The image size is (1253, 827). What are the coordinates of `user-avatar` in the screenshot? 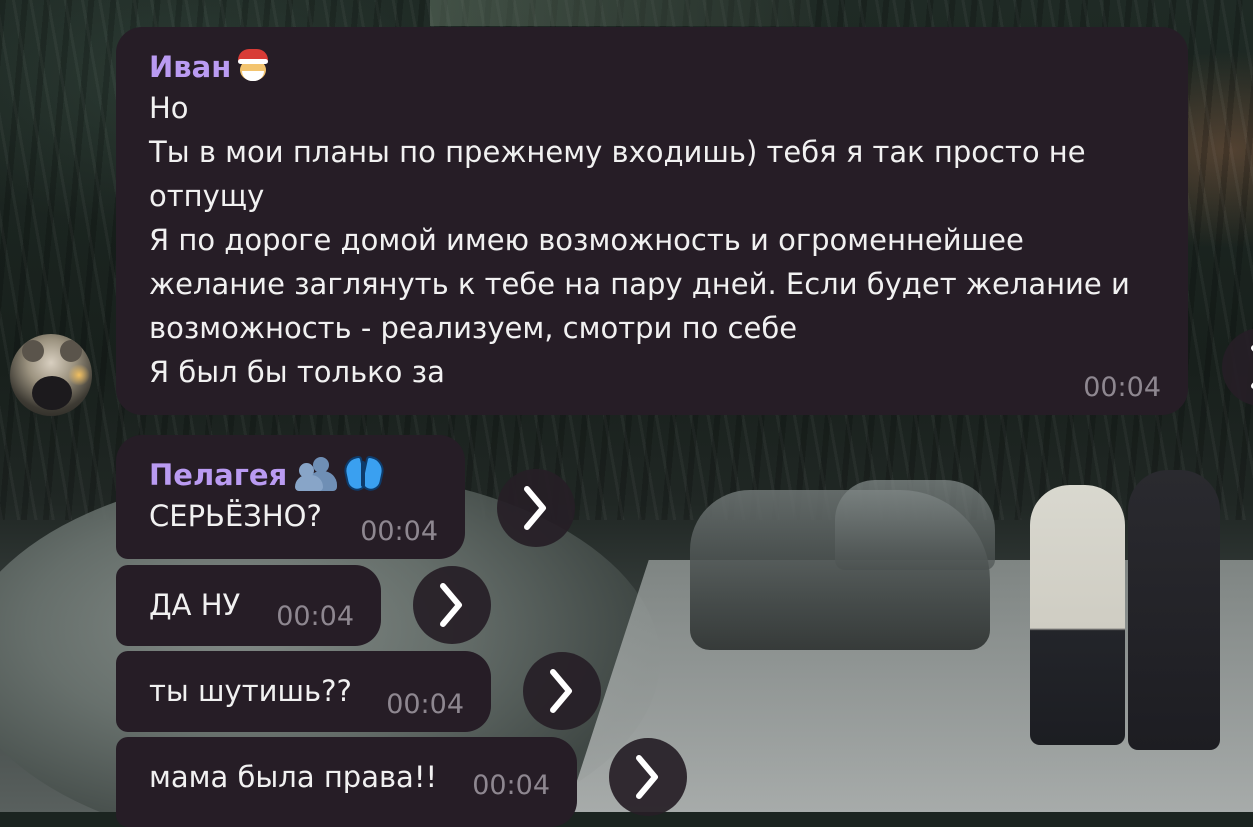 It's located at (51, 375).